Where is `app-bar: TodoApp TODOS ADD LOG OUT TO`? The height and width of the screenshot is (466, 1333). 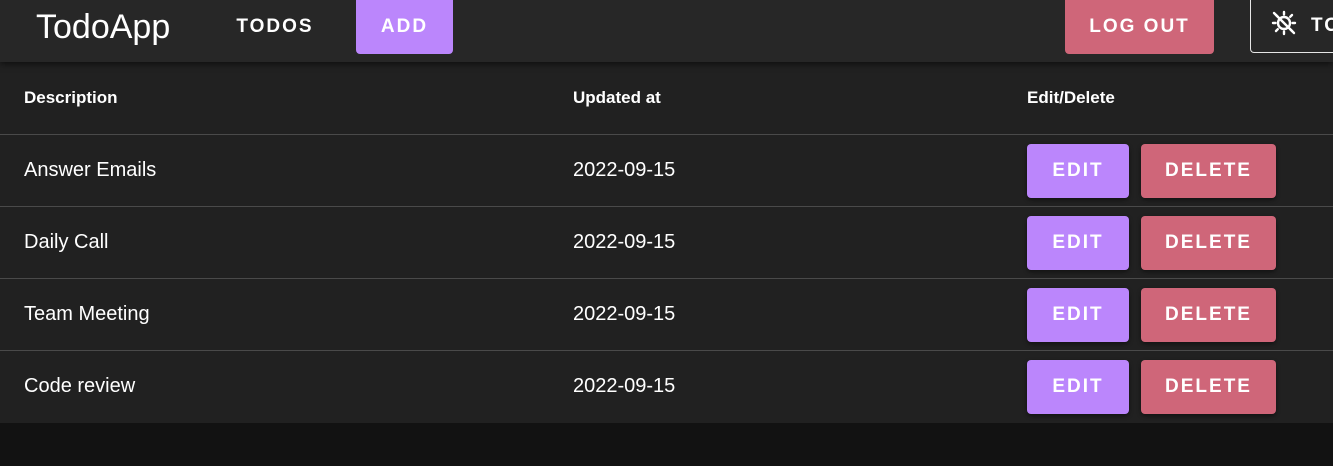 app-bar: TodoApp TODOS ADD LOG OUT TO is located at coordinates (666, 31).